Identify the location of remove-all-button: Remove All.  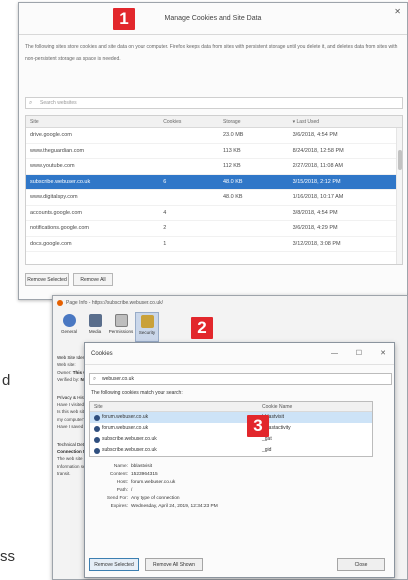
(93, 279).